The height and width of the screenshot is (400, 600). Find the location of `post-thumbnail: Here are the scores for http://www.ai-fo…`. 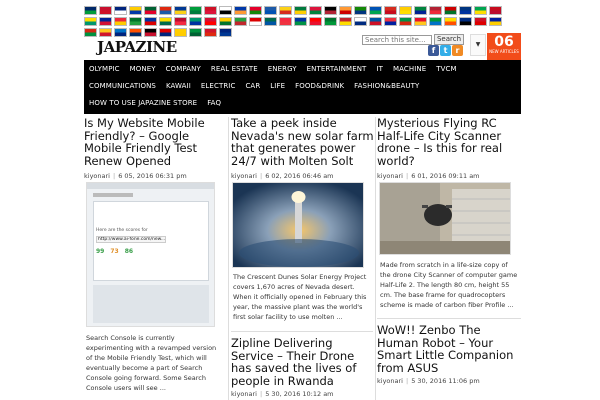

post-thumbnail: Here are the scores for http://www.ai-fo… is located at coordinates (150, 254).